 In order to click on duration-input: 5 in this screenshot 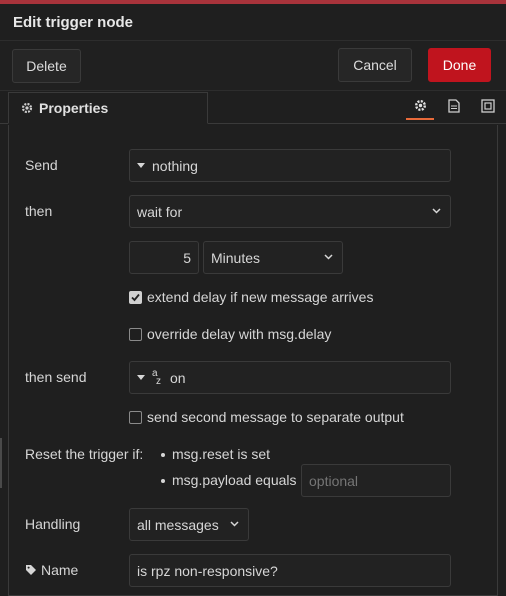, I will do `click(164, 257)`.